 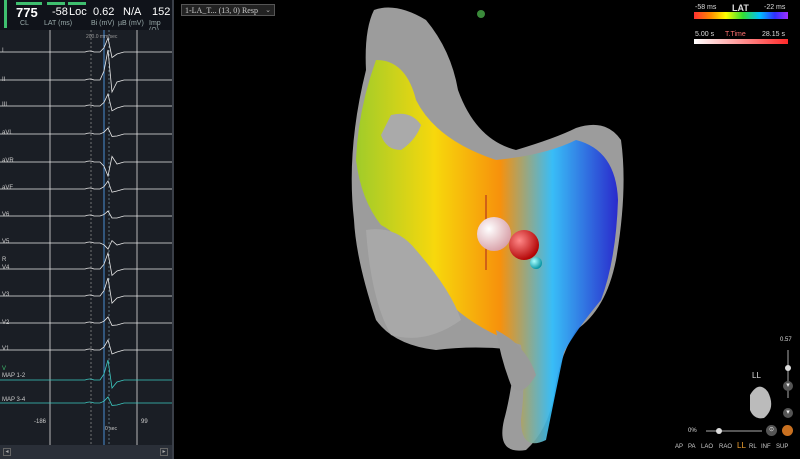 I want to click on ecg-trace-v2, so click(x=86, y=321).